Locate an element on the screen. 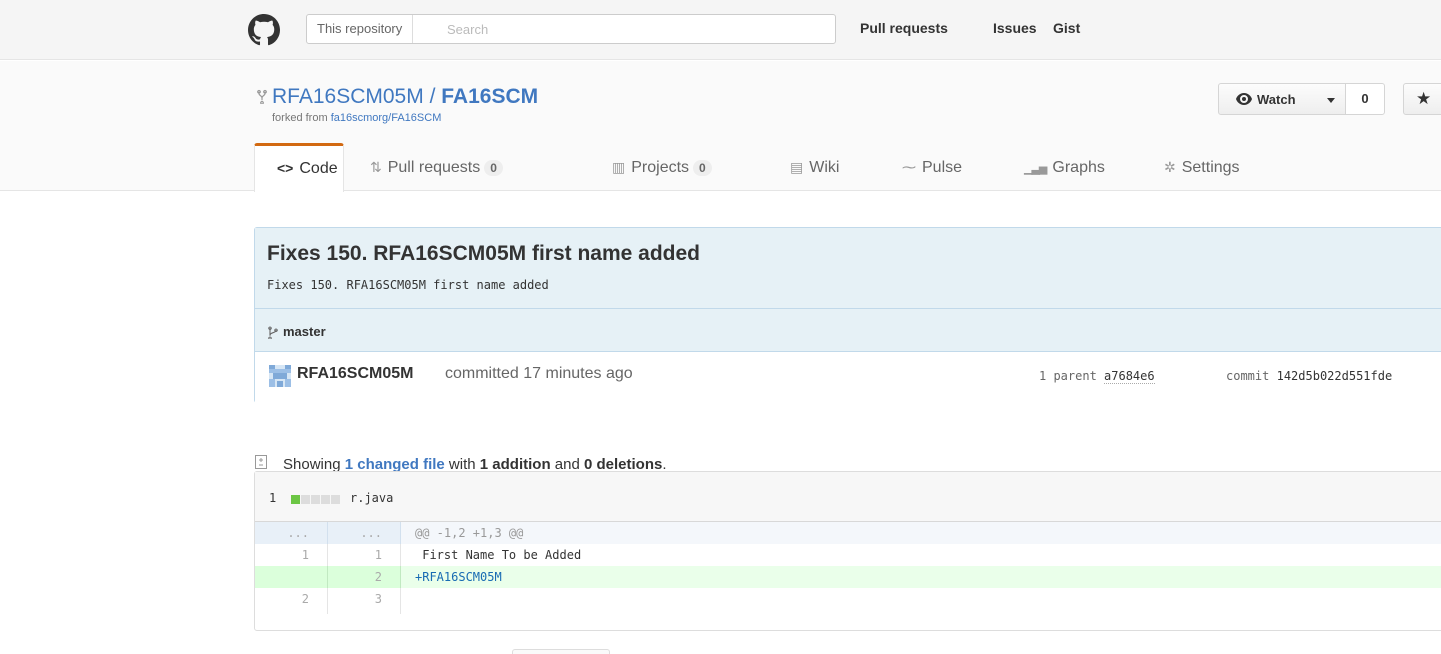 This screenshot has height=654, width=1441. forked-prefix: forked from is located at coordinates (300, 118).